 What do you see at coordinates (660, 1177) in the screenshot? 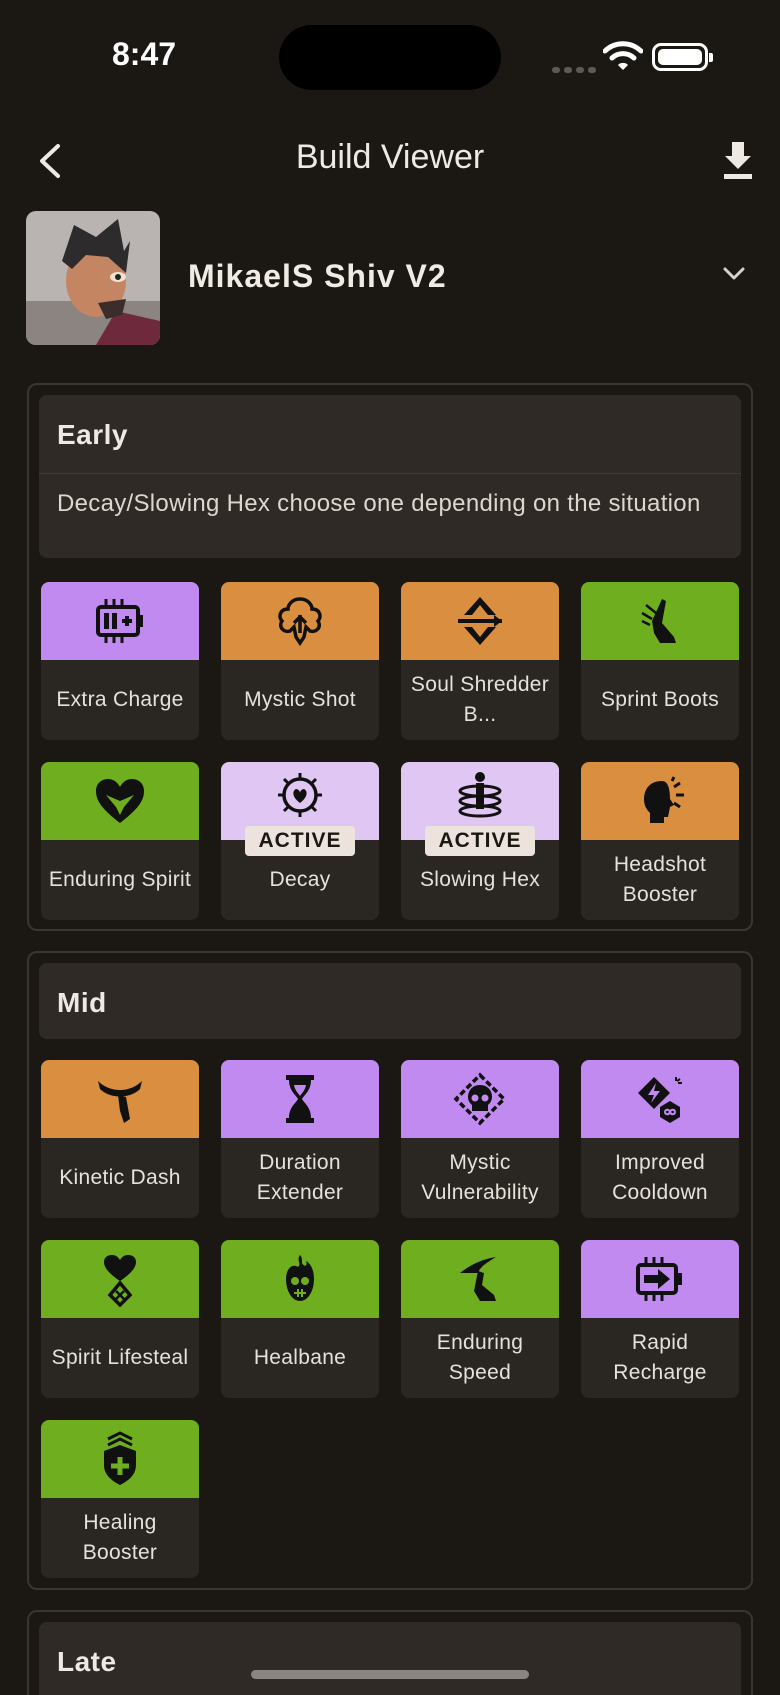
I see `item-label: Improved Cooldown` at bounding box center [660, 1177].